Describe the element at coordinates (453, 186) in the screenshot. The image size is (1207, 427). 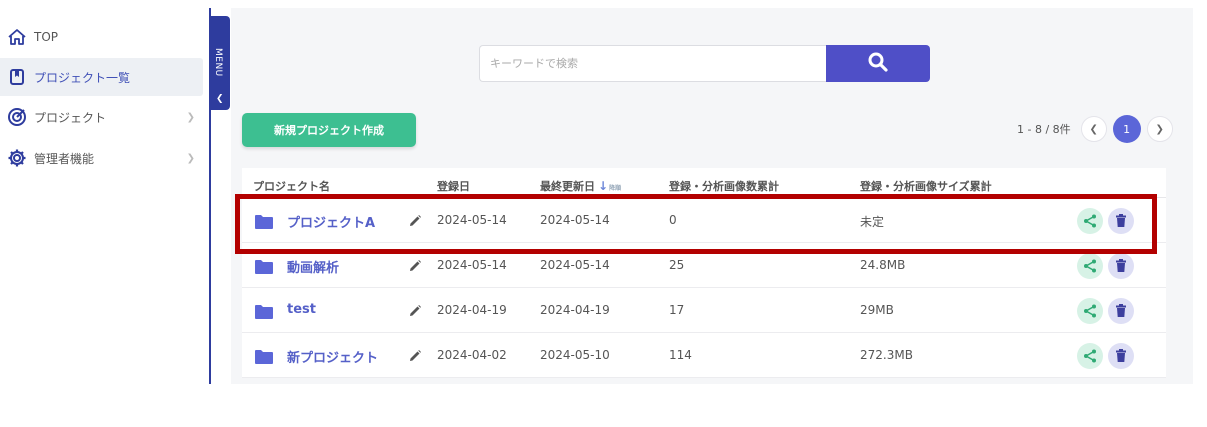
I see `column-header-registered: 登録日` at that location.